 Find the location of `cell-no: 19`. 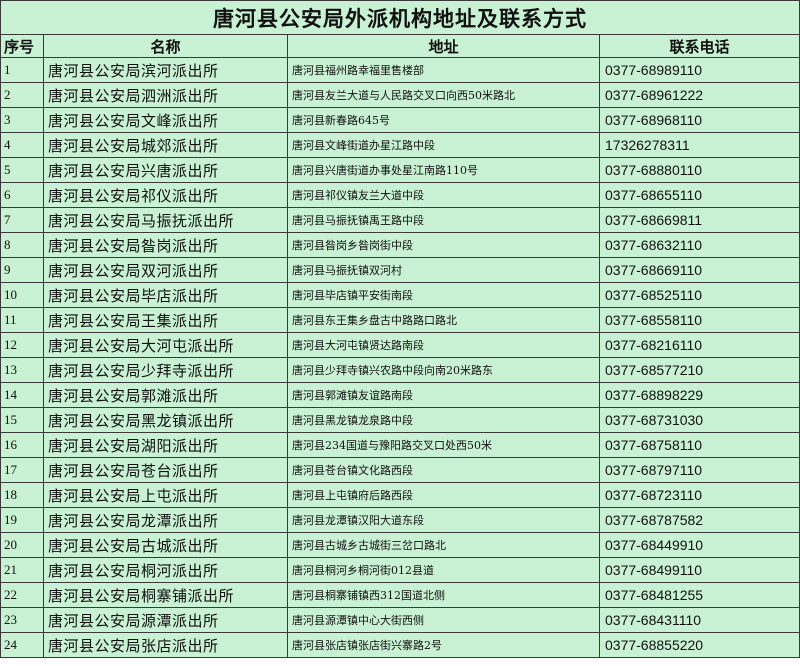

cell-no: 19 is located at coordinates (22, 520).